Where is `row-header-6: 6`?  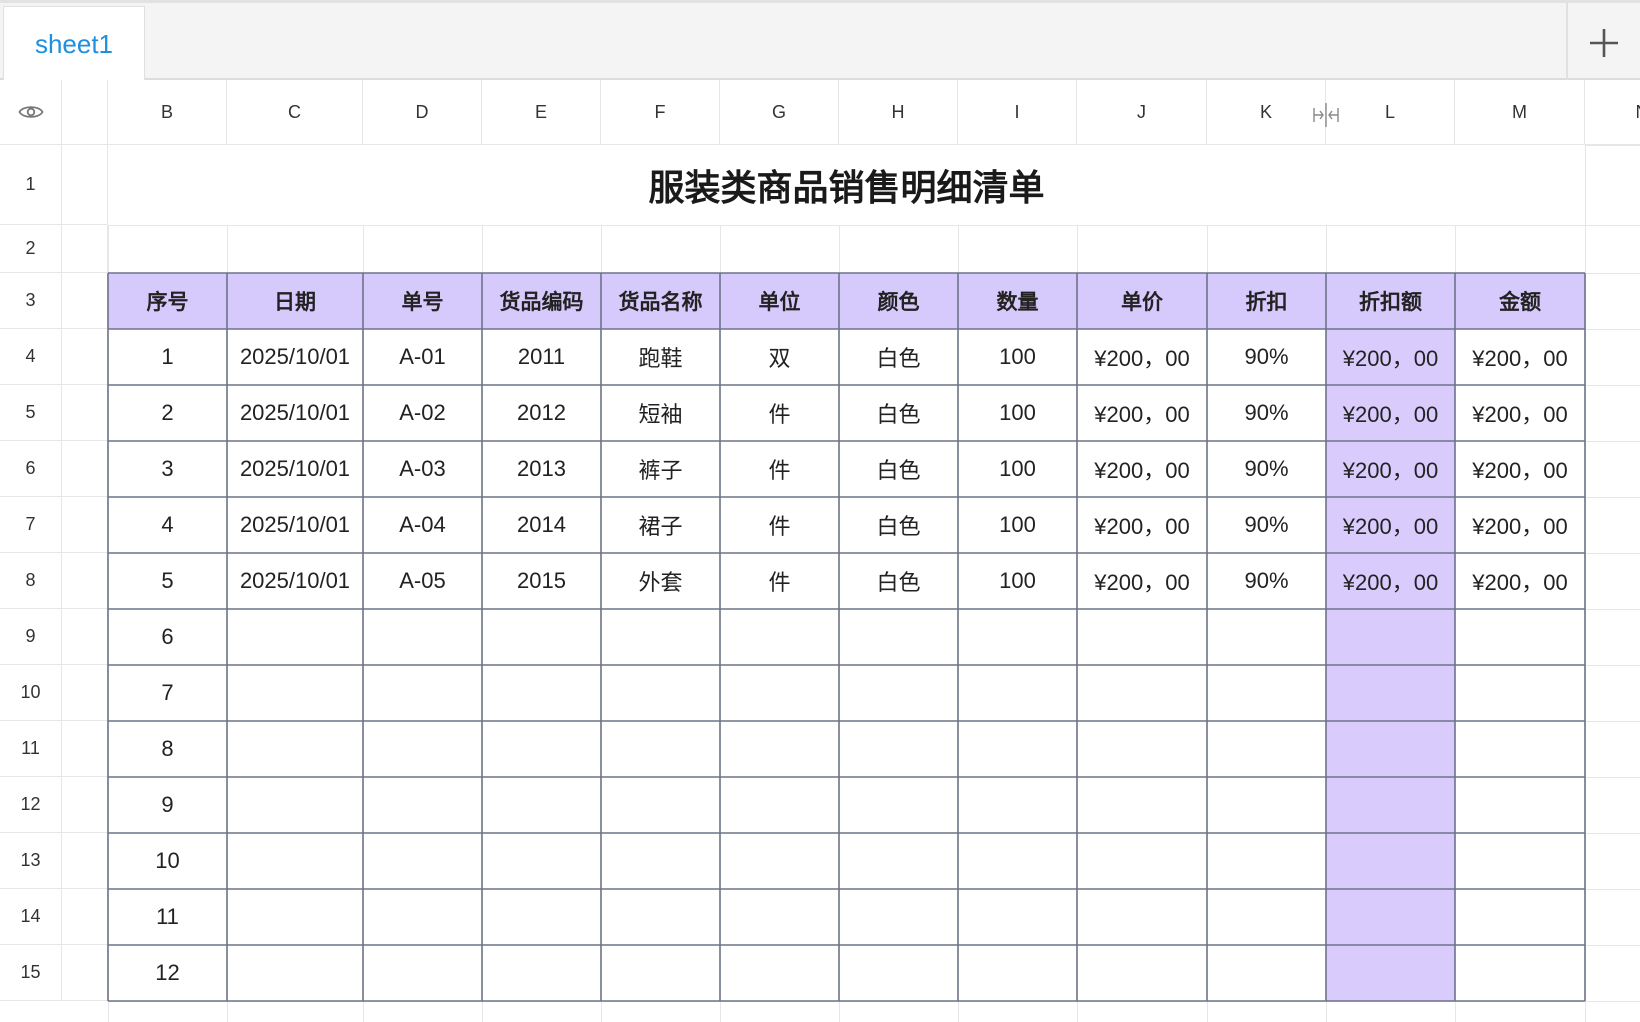 row-header-6: 6 is located at coordinates (31, 469).